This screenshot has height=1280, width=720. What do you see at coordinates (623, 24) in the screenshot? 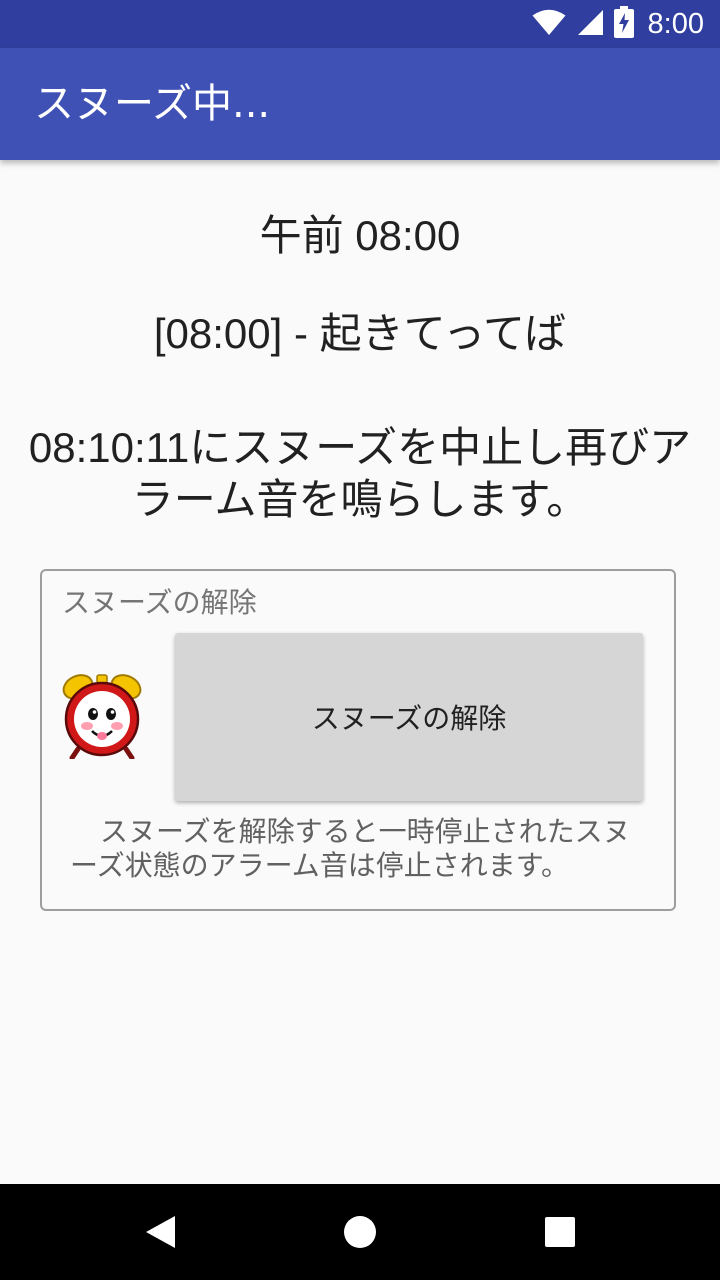
I see `battery-charging-icon` at bounding box center [623, 24].